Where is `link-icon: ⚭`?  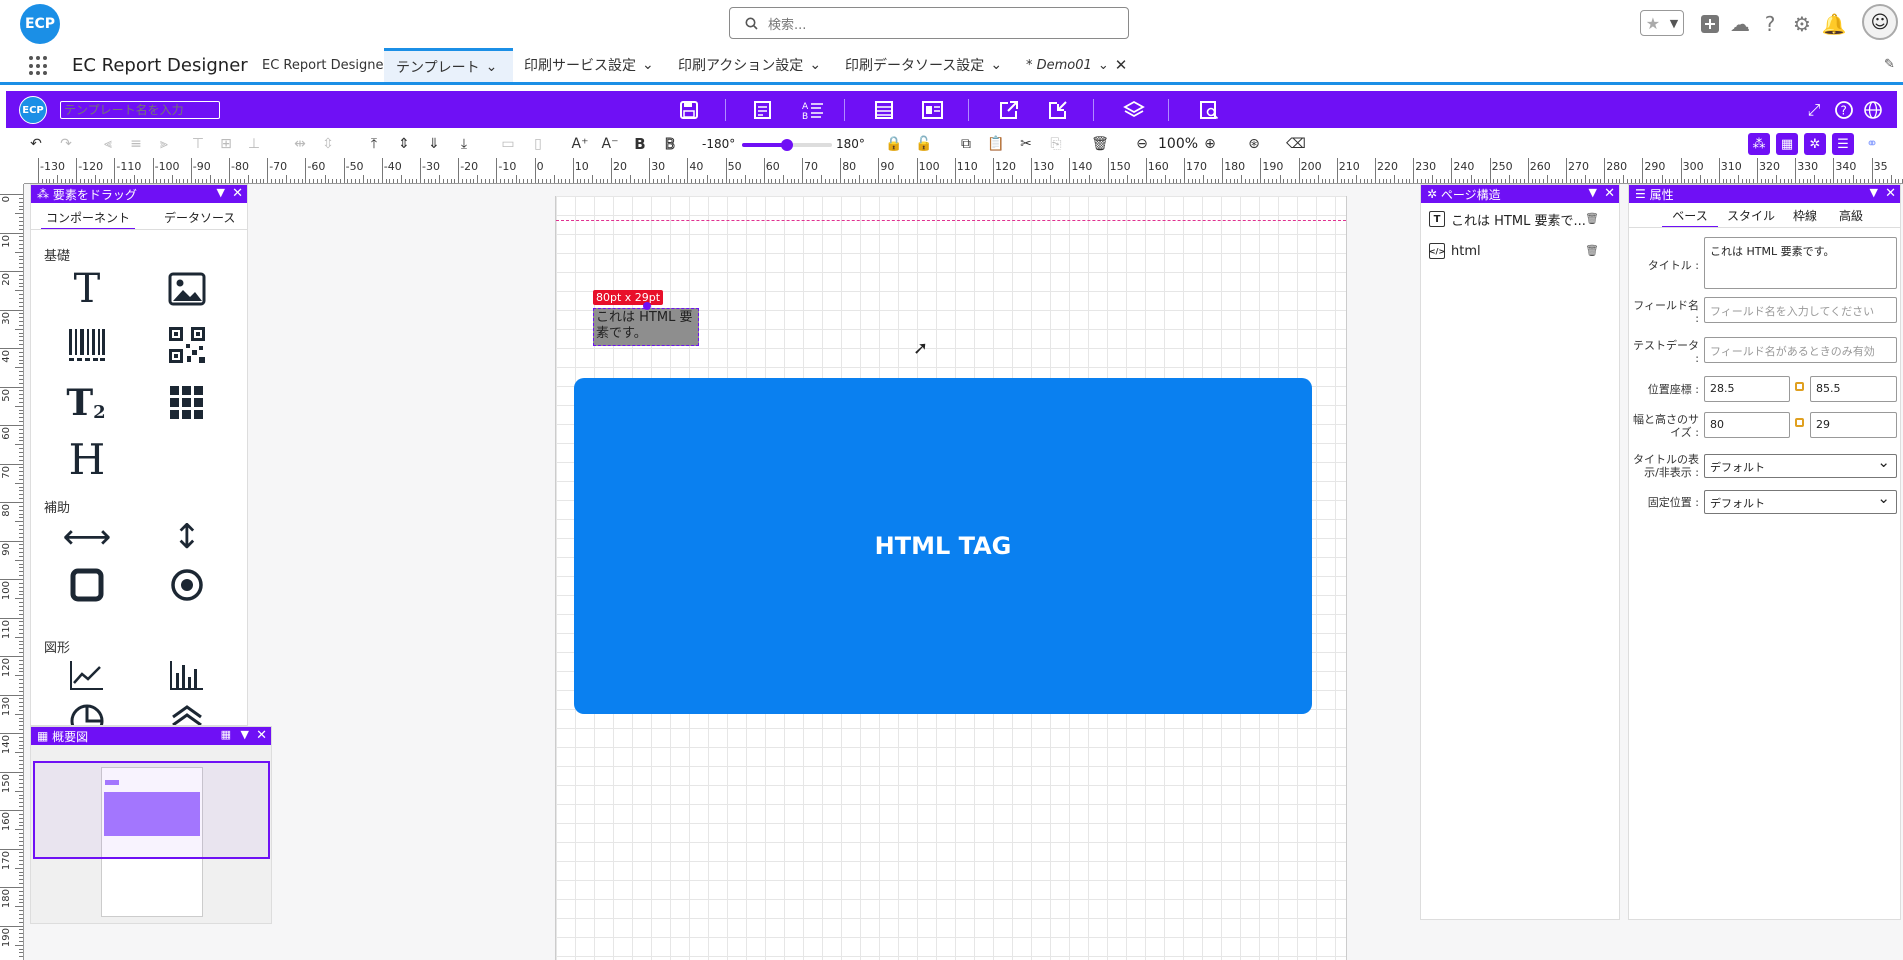 link-icon: ⚭ is located at coordinates (1872, 144).